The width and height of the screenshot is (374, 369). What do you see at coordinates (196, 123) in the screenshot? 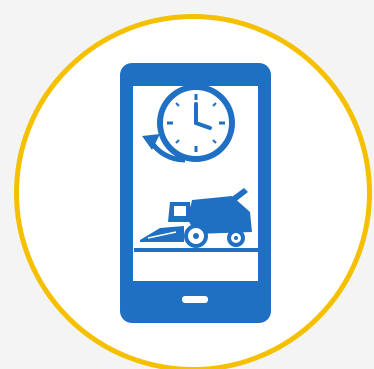
I see `clock-icon` at bounding box center [196, 123].